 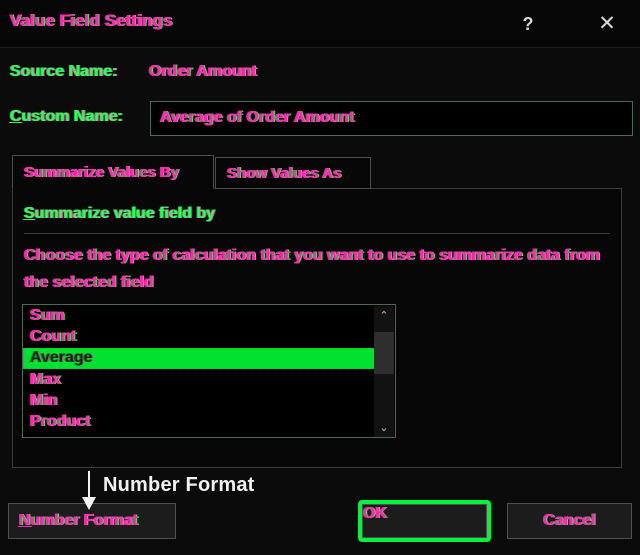 What do you see at coordinates (47, 315) in the screenshot?
I see `list-item-label: Sum` at bounding box center [47, 315].